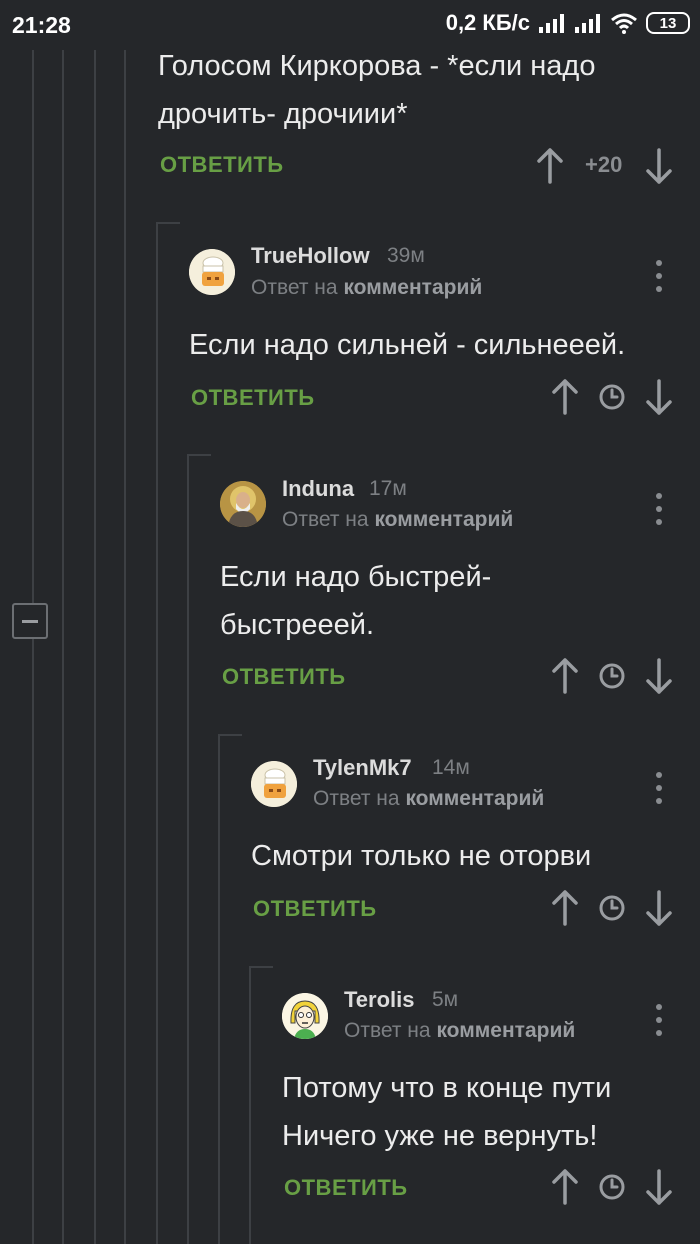 Image resolution: width=700 pixels, height=1244 pixels. What do you see at coordinates (318, 489) in the screenshot?
I see `comment-author: Induna` at bounding box center [318, 489].